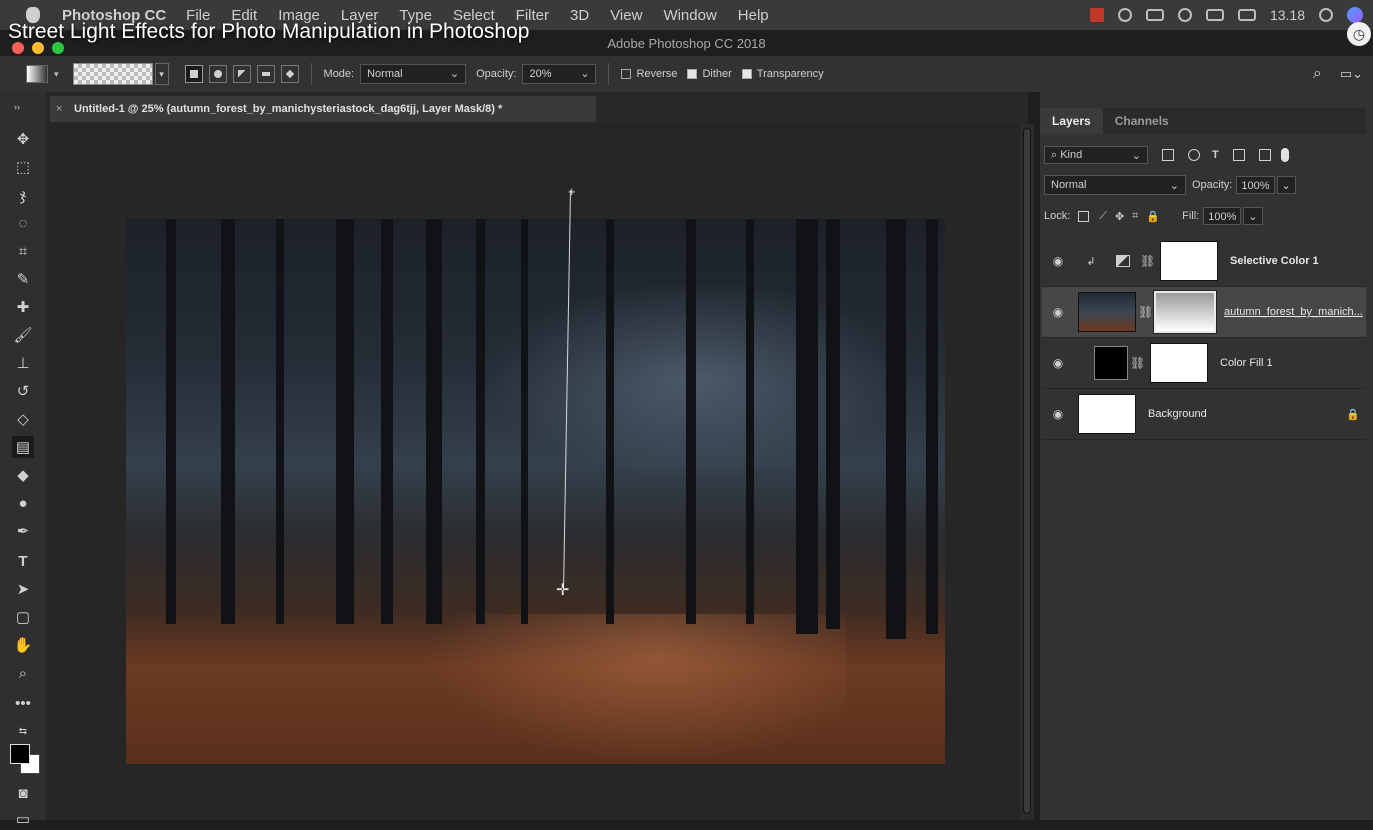  Describe the element at coordinates (56, 74) in the screenshot. I see `chevron-down-icon: ▾` at that location.